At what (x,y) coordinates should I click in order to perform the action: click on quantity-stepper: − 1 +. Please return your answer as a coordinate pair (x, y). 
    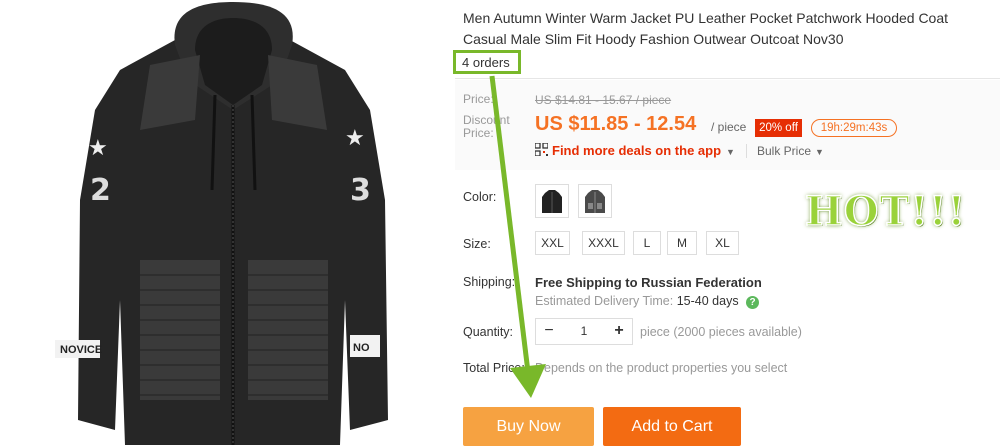
    Looking at the image, I should click on (584, 331).